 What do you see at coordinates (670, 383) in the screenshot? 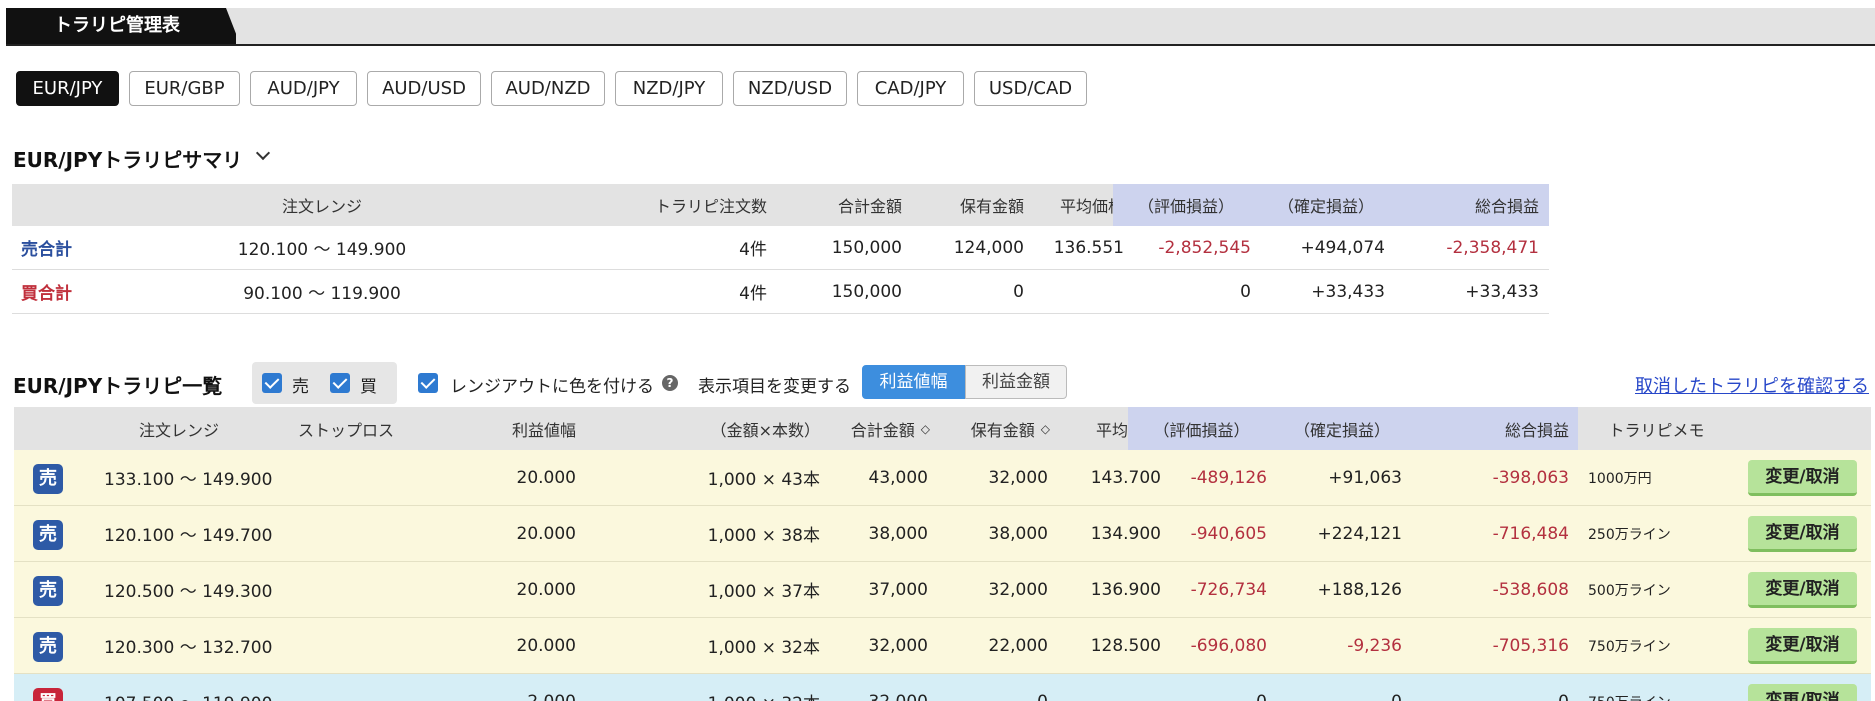
I see `help-icon: ?` at bounding box center [670, 383].